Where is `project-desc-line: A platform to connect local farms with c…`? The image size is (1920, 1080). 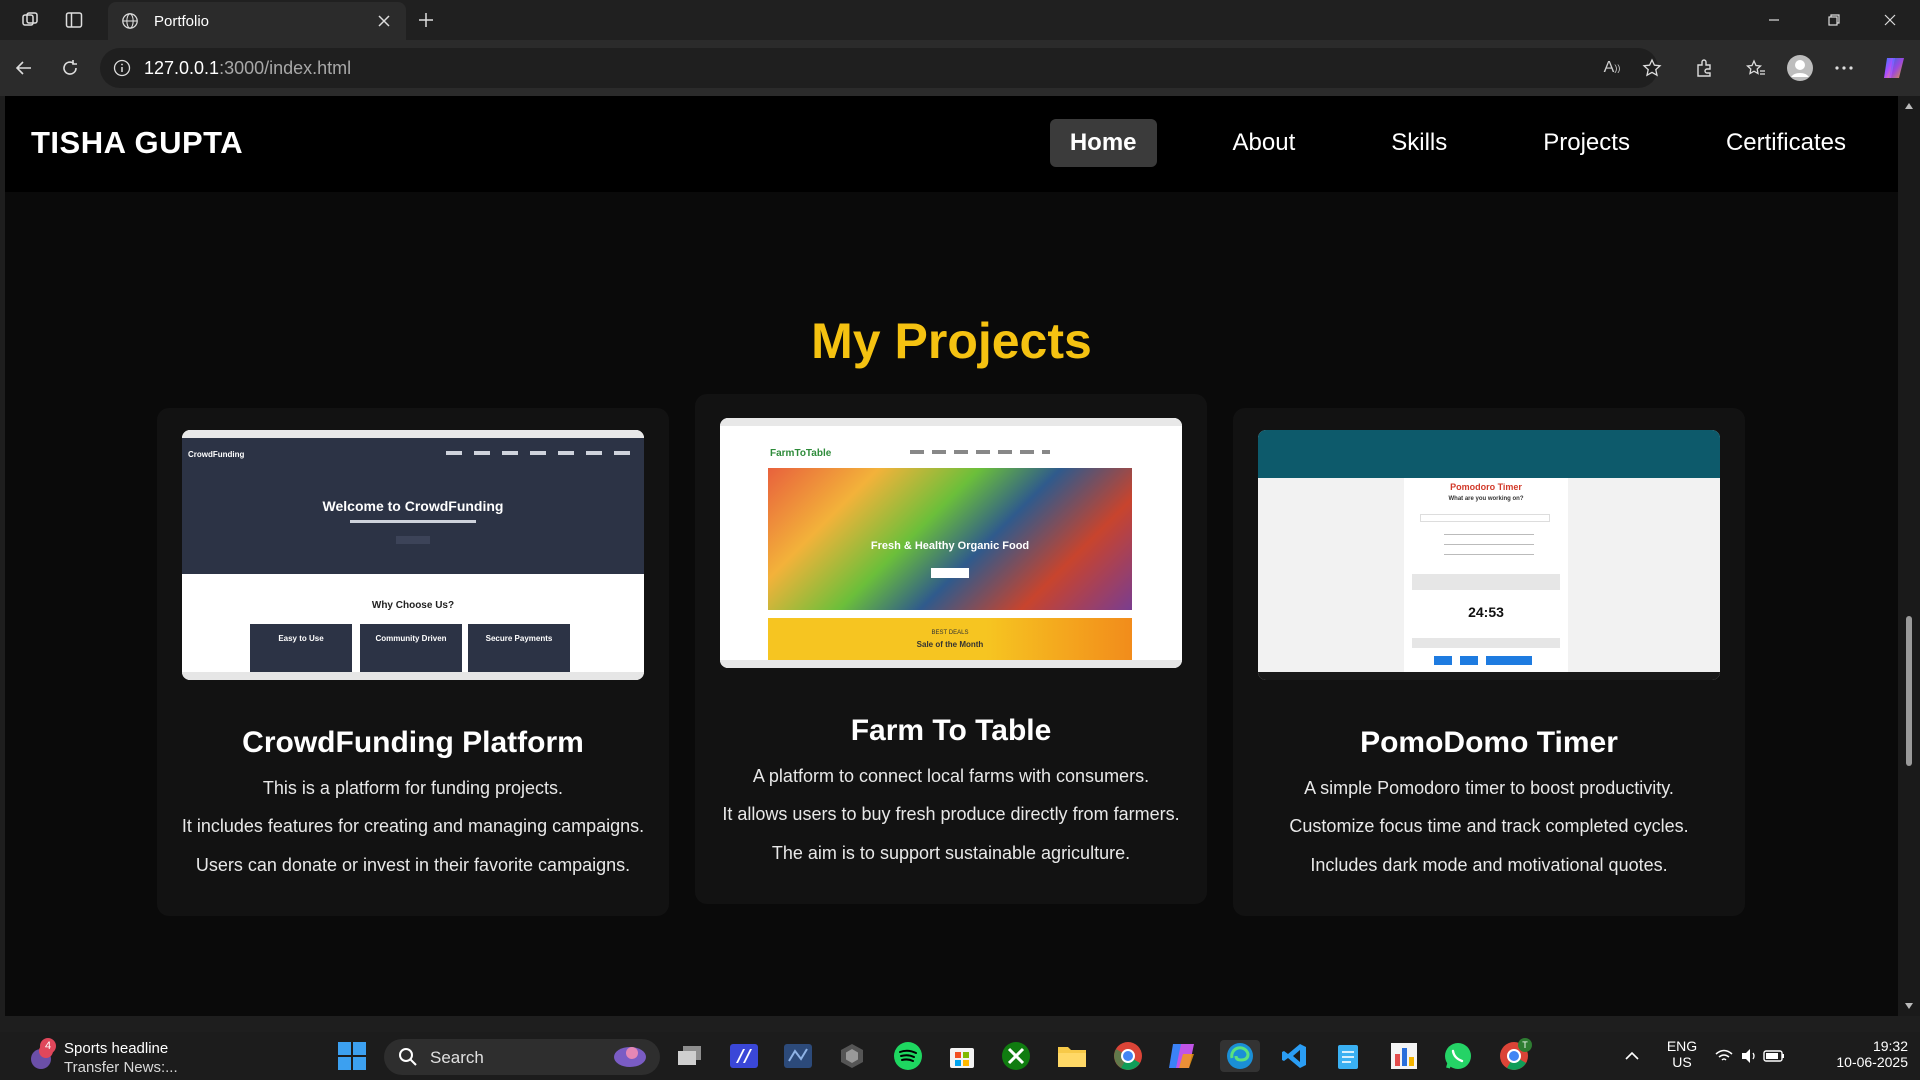 project-desc-line: A platform to connect local farms with c… is located at coordinates (951, 776).